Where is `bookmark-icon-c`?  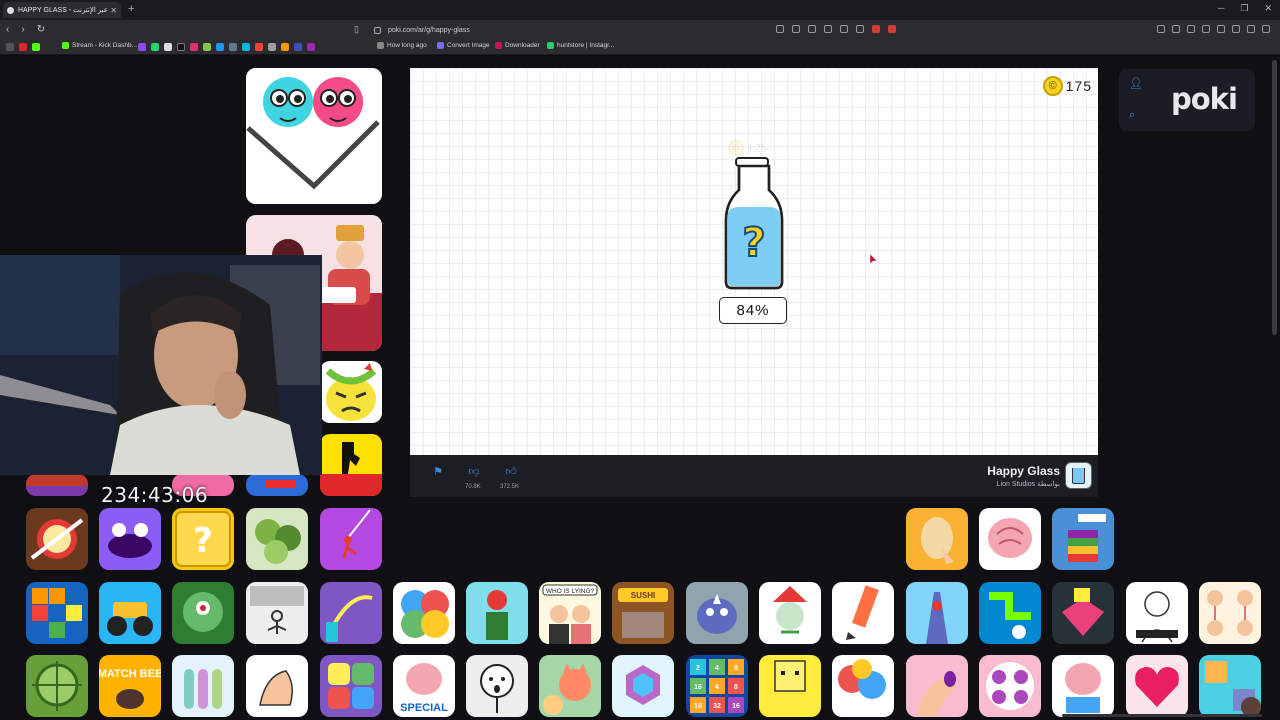
bookmark-icon-c is located at coordinates (233, 47).